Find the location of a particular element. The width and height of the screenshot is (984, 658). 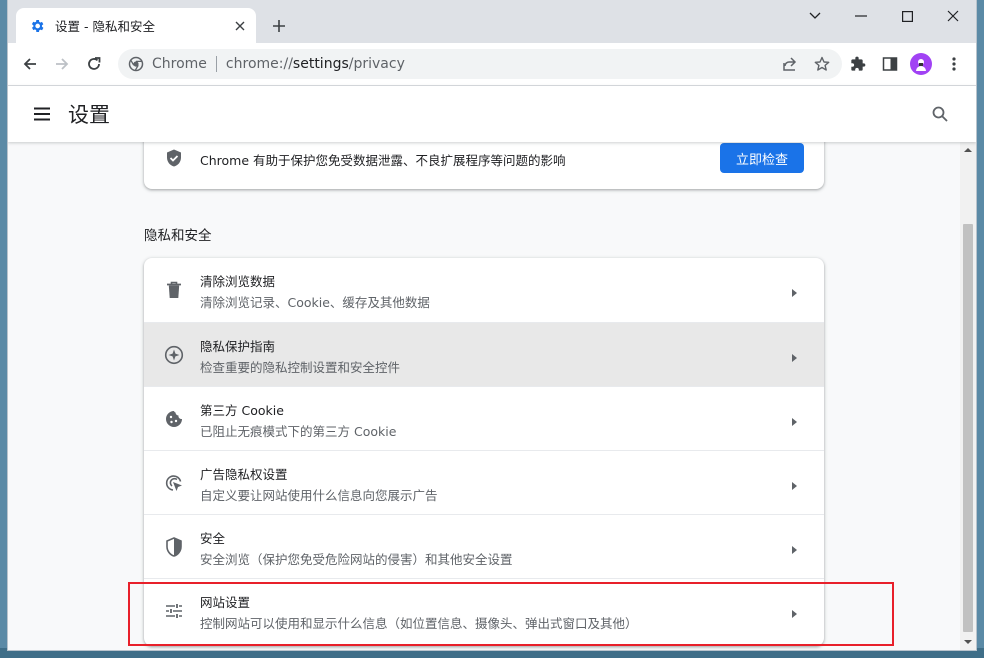

site-settings-highlight-box is located at coordinates (511, 614).